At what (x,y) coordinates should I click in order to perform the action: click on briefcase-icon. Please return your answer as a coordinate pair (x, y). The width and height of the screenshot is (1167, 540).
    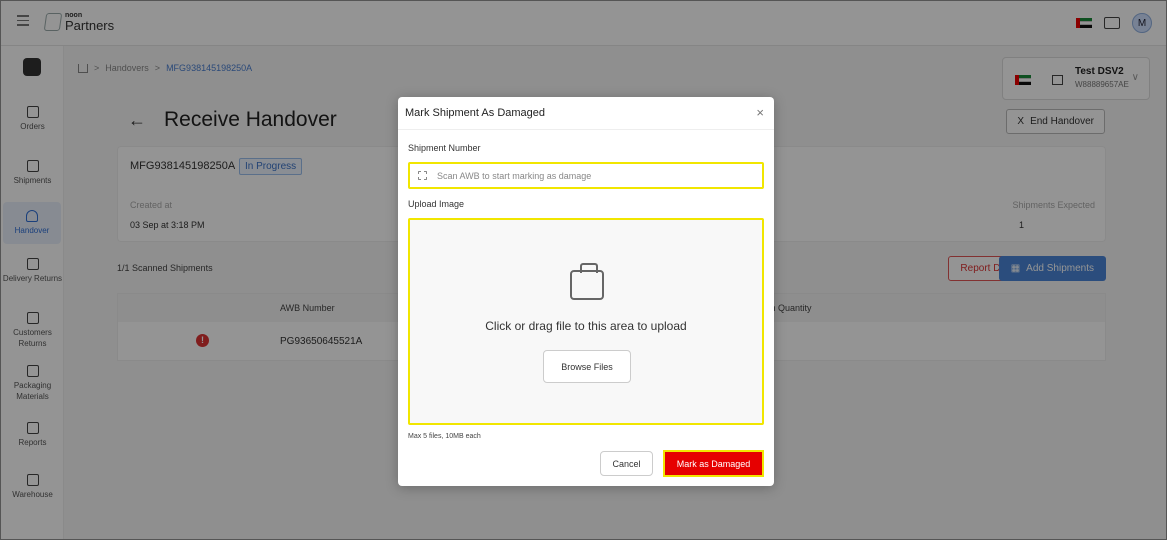
    Looking at the image, I should click on (587, 281).